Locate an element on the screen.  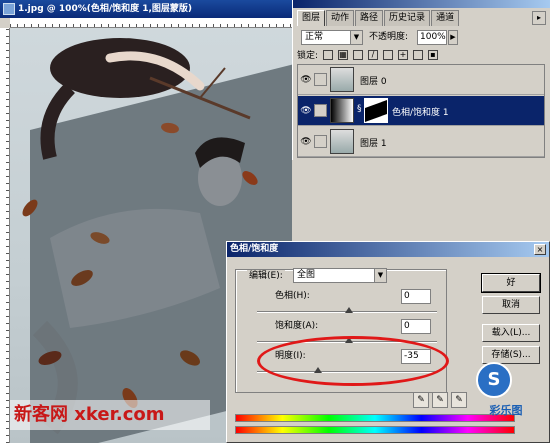
saturation-slider-knob is located at coordinates (349, 340).